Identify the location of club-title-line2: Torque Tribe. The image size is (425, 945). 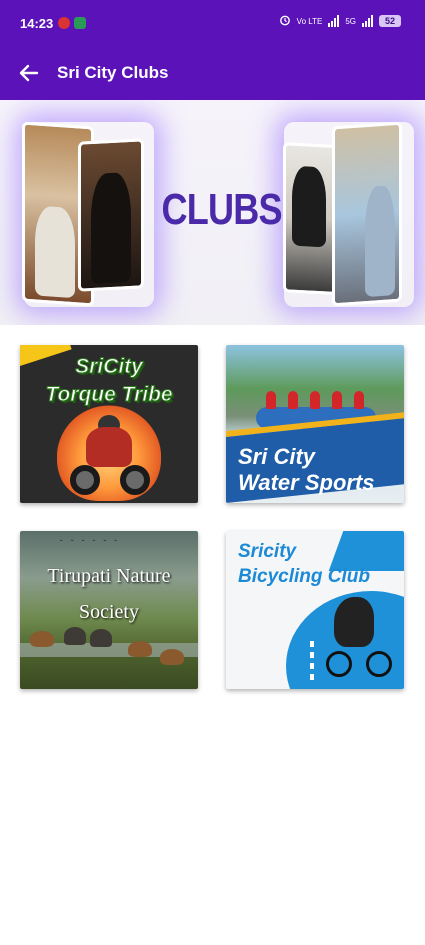
(109, 395).